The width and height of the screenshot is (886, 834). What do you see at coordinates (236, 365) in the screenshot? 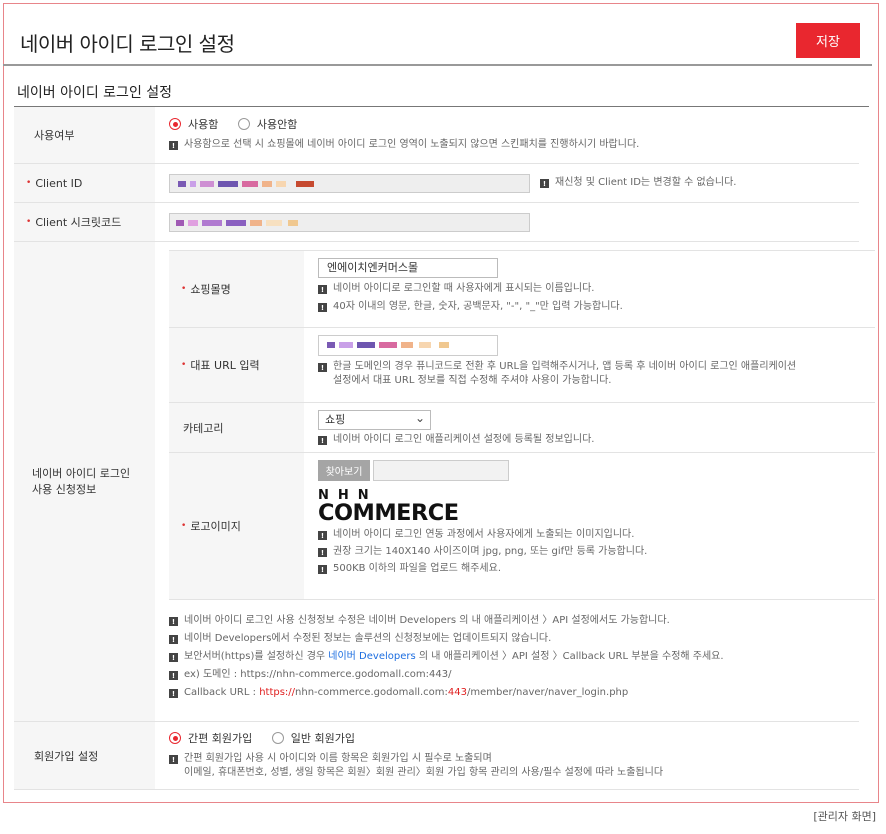
I see `url-label: • 대표 URL 입력` at bounding box center [236, 365].